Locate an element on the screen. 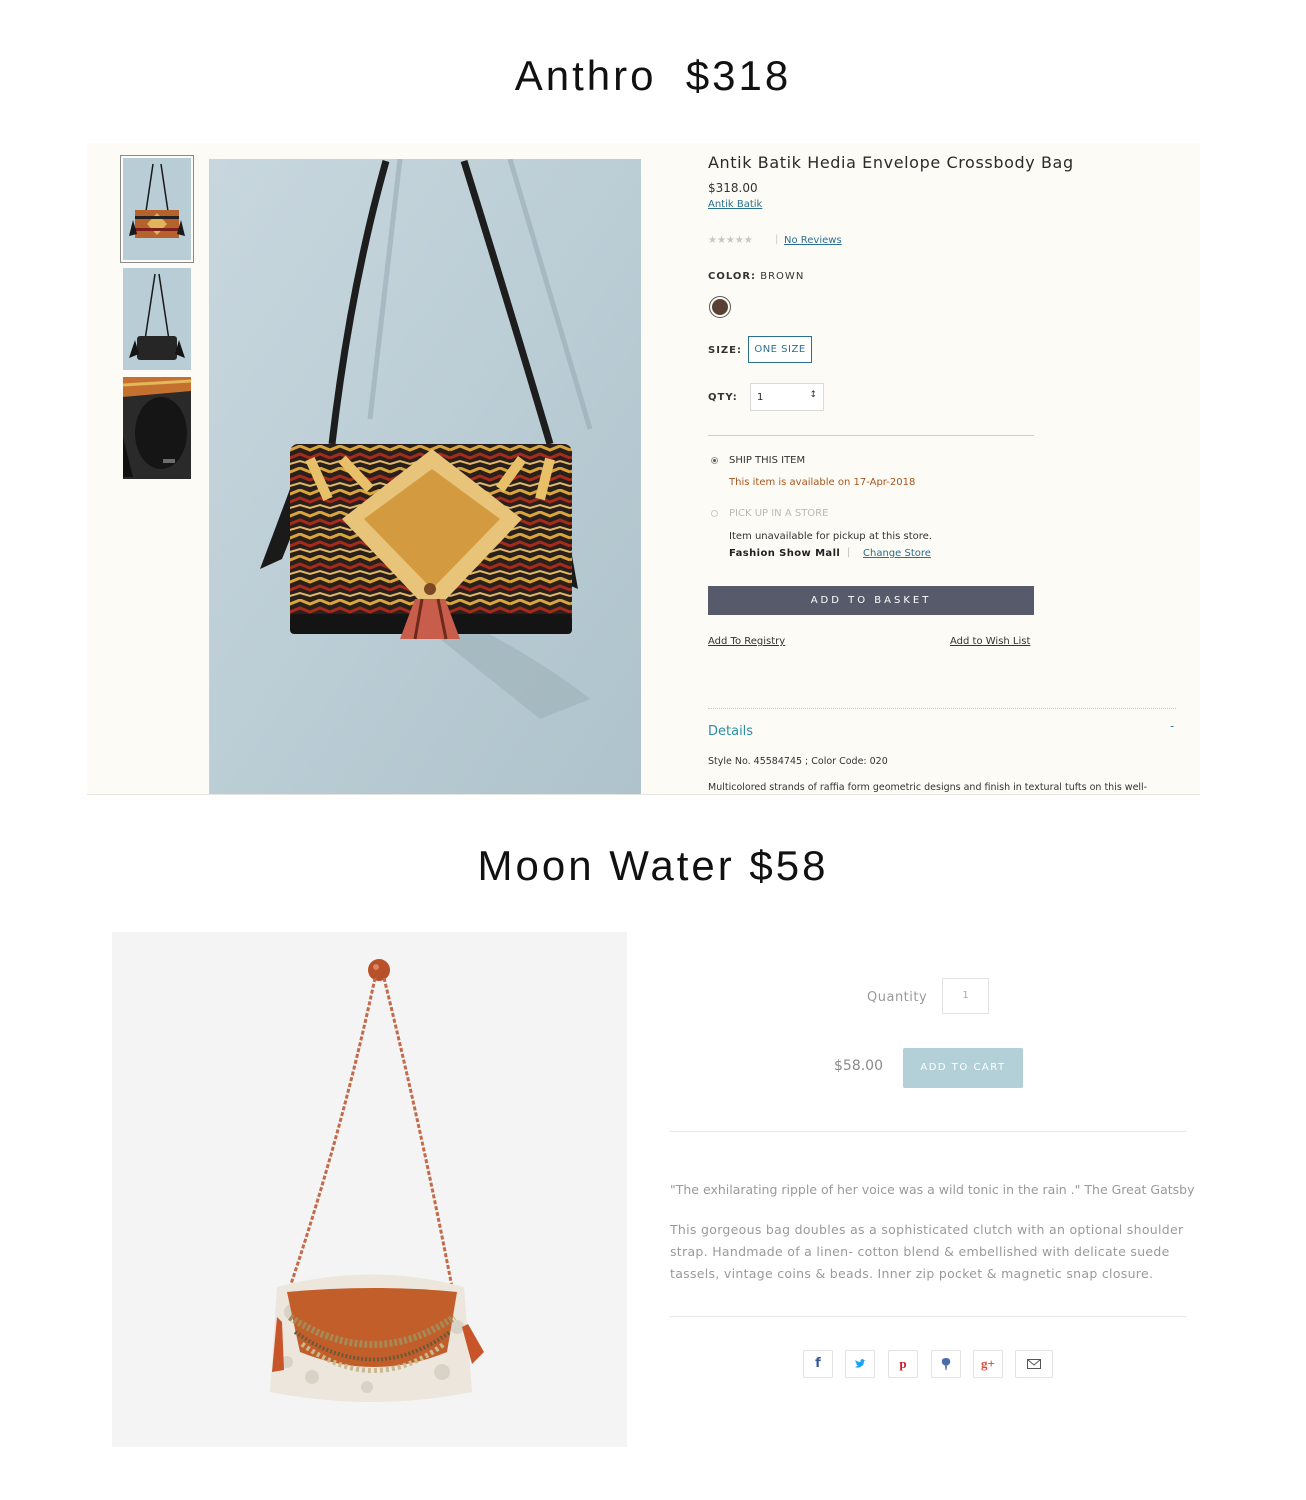 The width and height of the screenshot is (1306, 1500). details-collapse-toggle: - is located at coordinates (1172, 726).